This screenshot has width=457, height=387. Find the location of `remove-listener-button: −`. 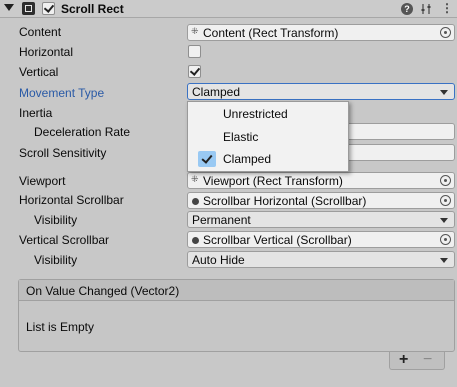

remove-listener-button: − is located at coordinates (427, 360).